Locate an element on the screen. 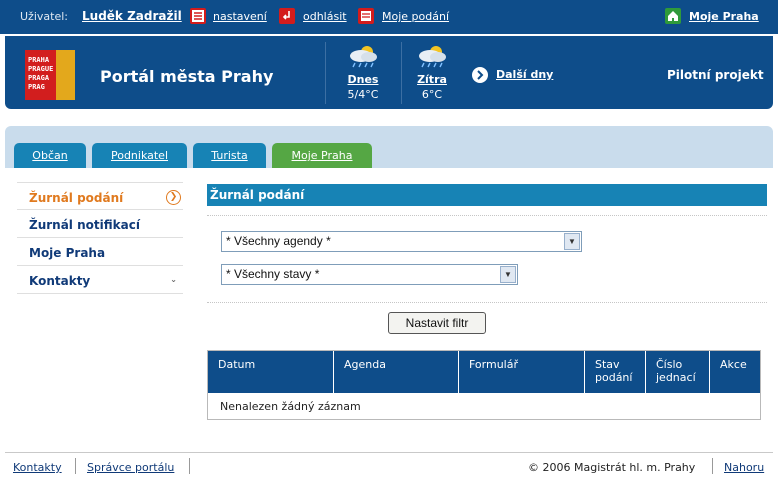  user-name-link: Luděk Zadražil is located at coordinates (132, 16).